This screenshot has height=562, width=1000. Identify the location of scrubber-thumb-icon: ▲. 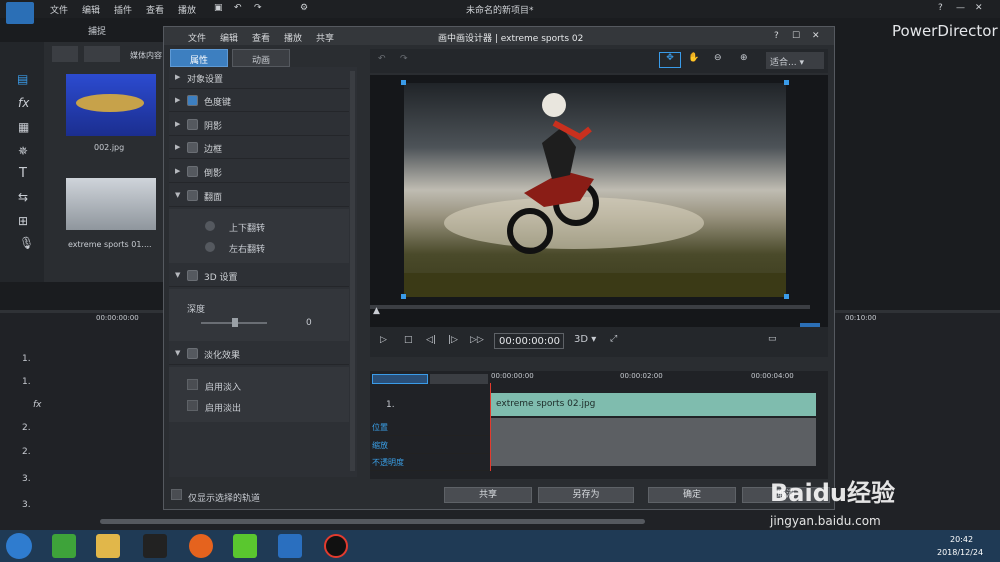
(376, 311).